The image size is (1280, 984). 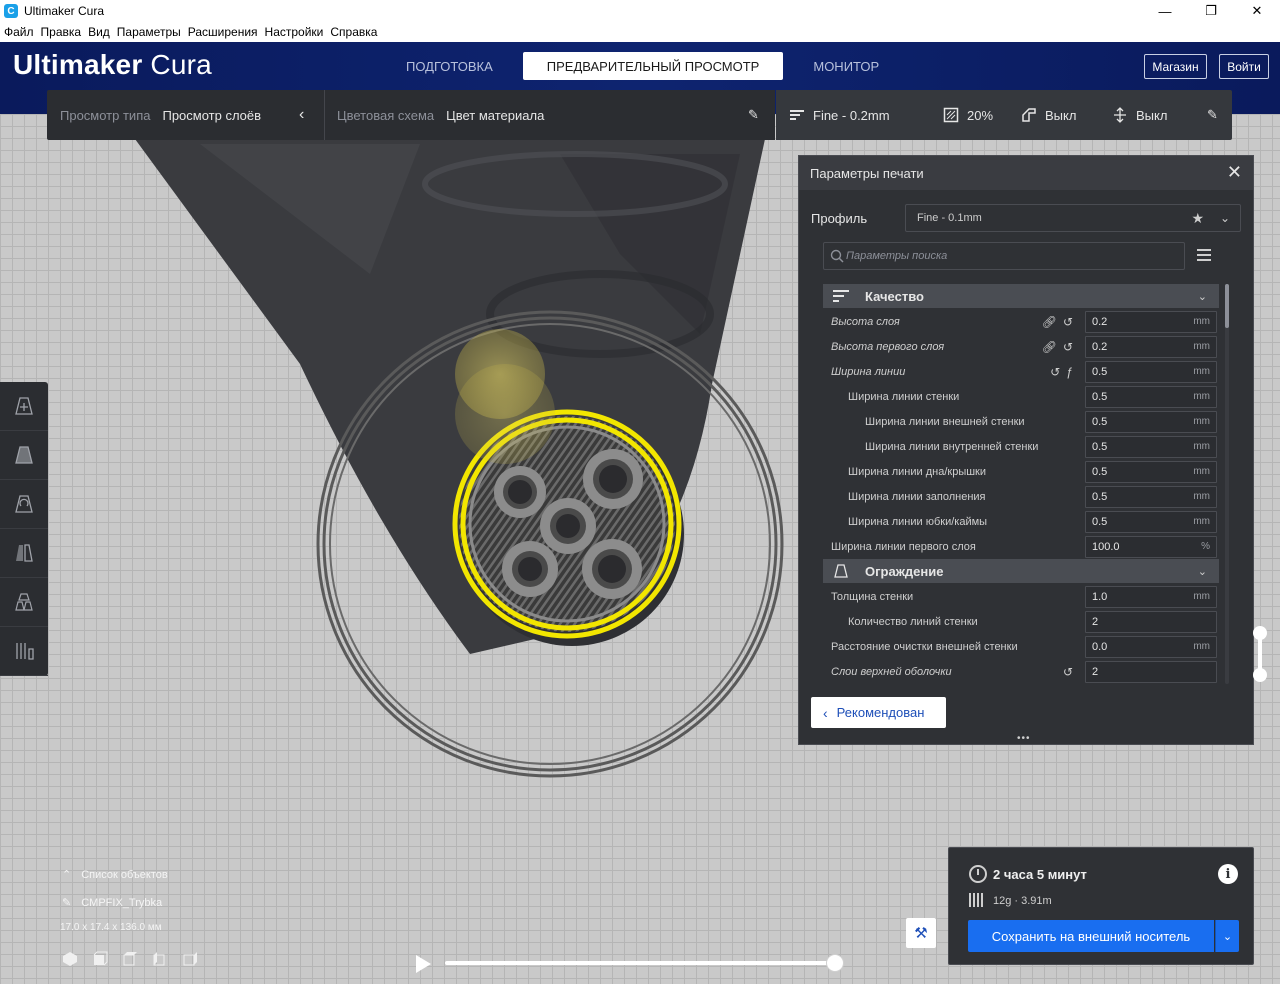 What do you see at coordinates (24, 602) in the screenshot?
I see `per-model-settings-icon` at bounding box center [24, 602].